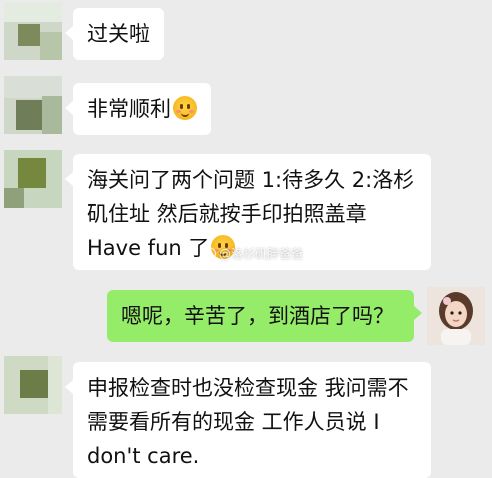 The height and width of the screenshot is (478, 492). I want to click on message-bubble-outgoing: 嗯呢，辛苦了，到酒店了吗？, so click(264, 316).